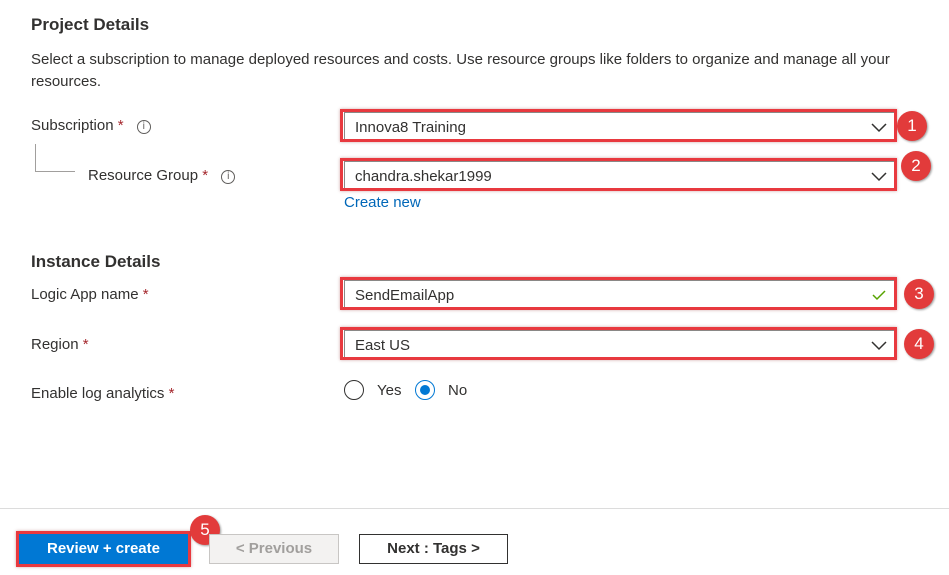 Image resolution: width=949 pixels, height=575 pixels. Describe the element at coordinates (90, 24) in the screenshot. I see `project-details-heading: Project Details` at that location.